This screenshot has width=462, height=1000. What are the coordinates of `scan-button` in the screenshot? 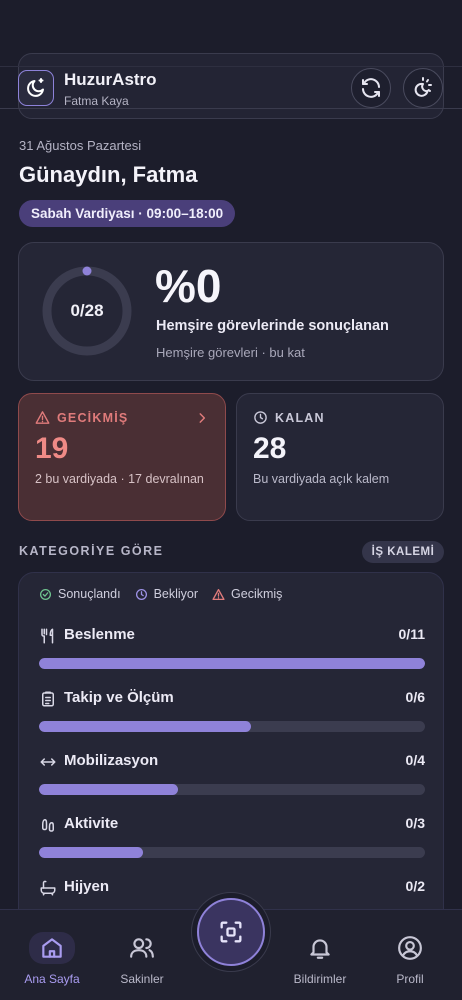 It's located at (231, 932).